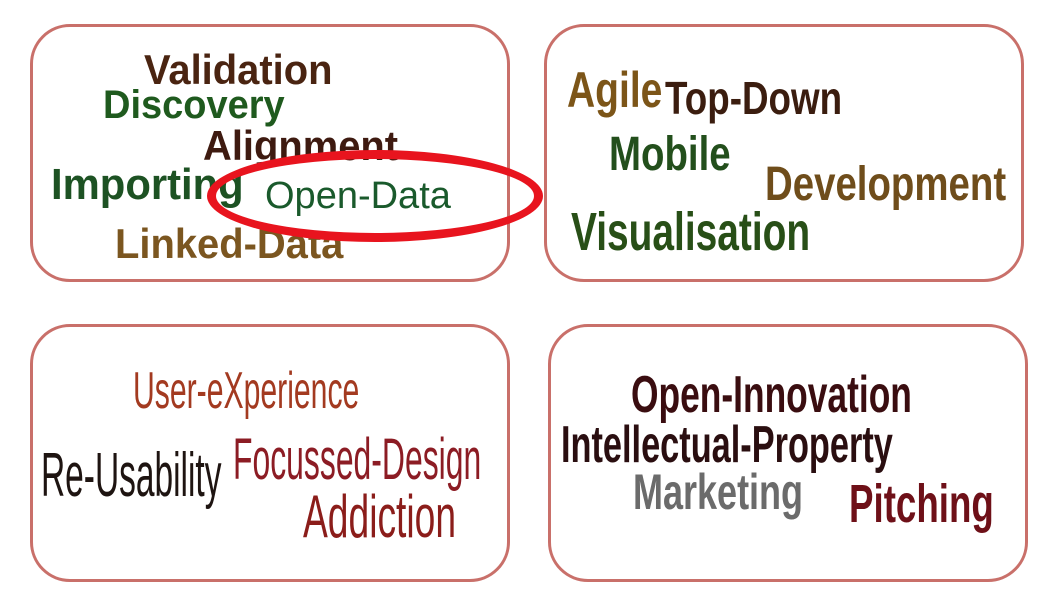 The height and width of the screenshot is (593, 1052). What do you see at coordinates (754, 98) in the screenshot?
I see `word-top-down: Top-Down` at bounding box center [754, 98].